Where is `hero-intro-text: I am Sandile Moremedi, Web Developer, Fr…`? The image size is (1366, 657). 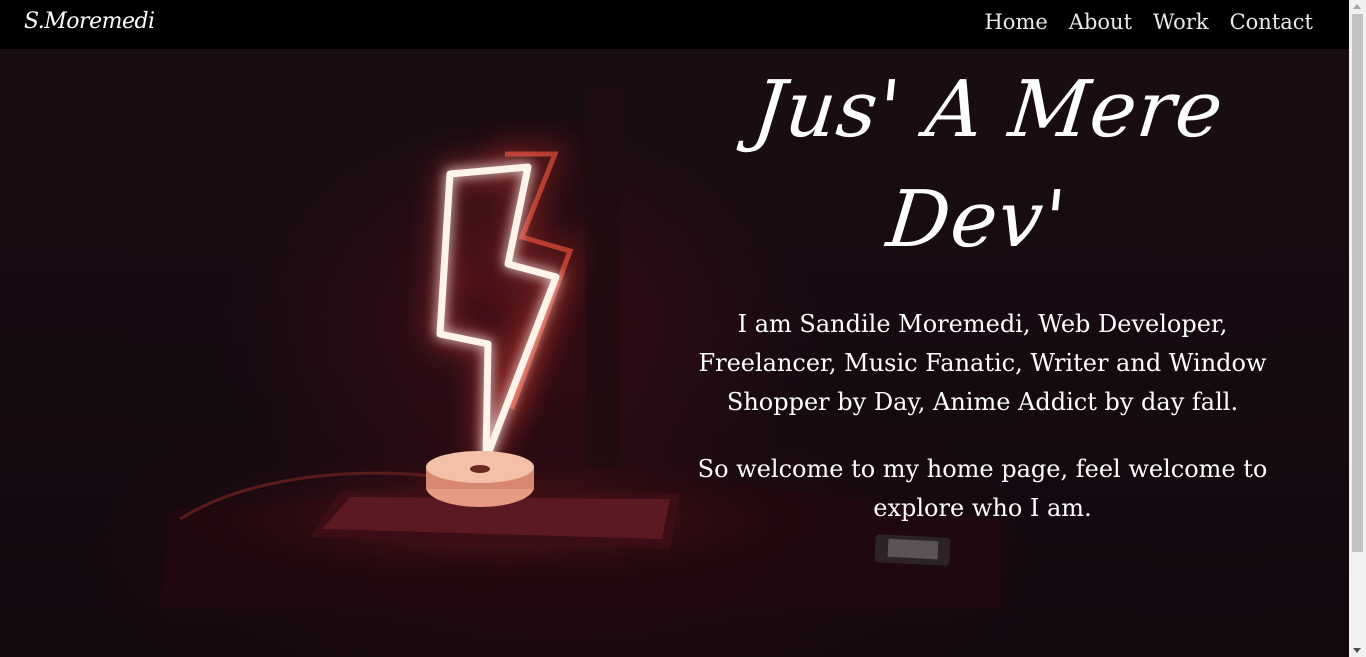
hero-intro-text: I am Sandile Moremedi, Web Developer, Fr… is located at coordinates (982, 363).